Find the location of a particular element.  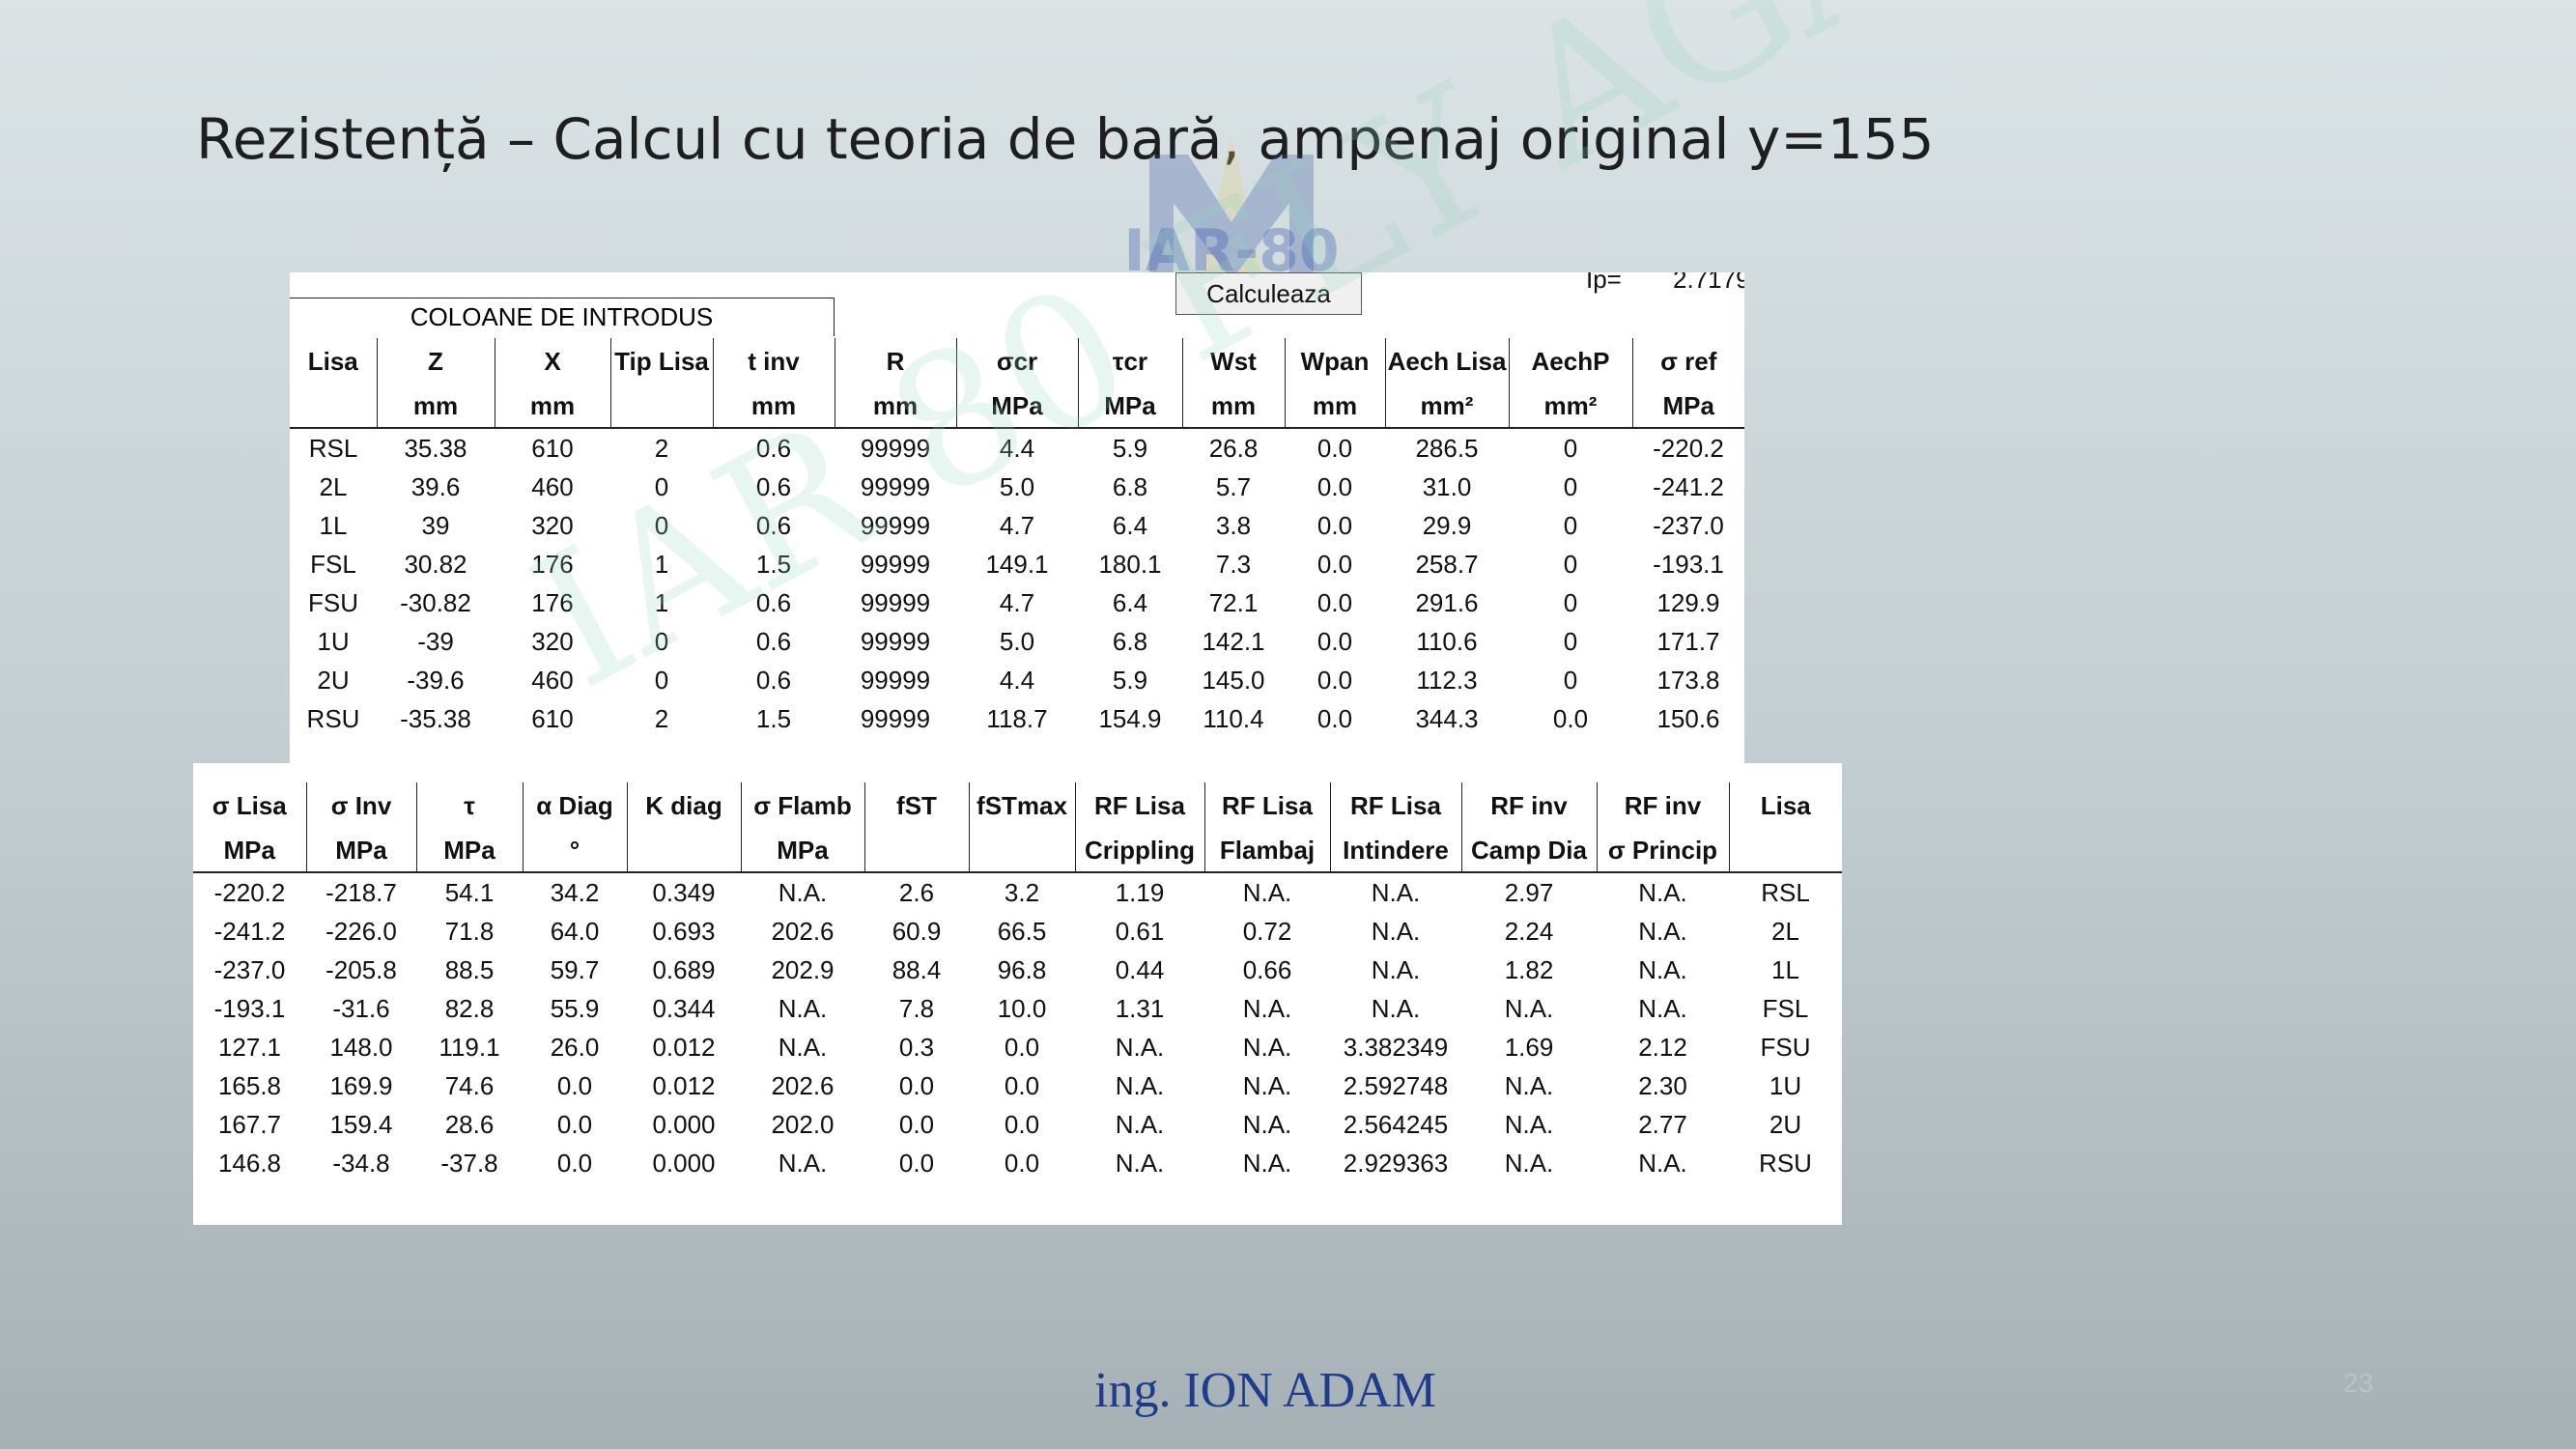

results-table-cell: 10.0 is located at coordinates (1022, 1008).